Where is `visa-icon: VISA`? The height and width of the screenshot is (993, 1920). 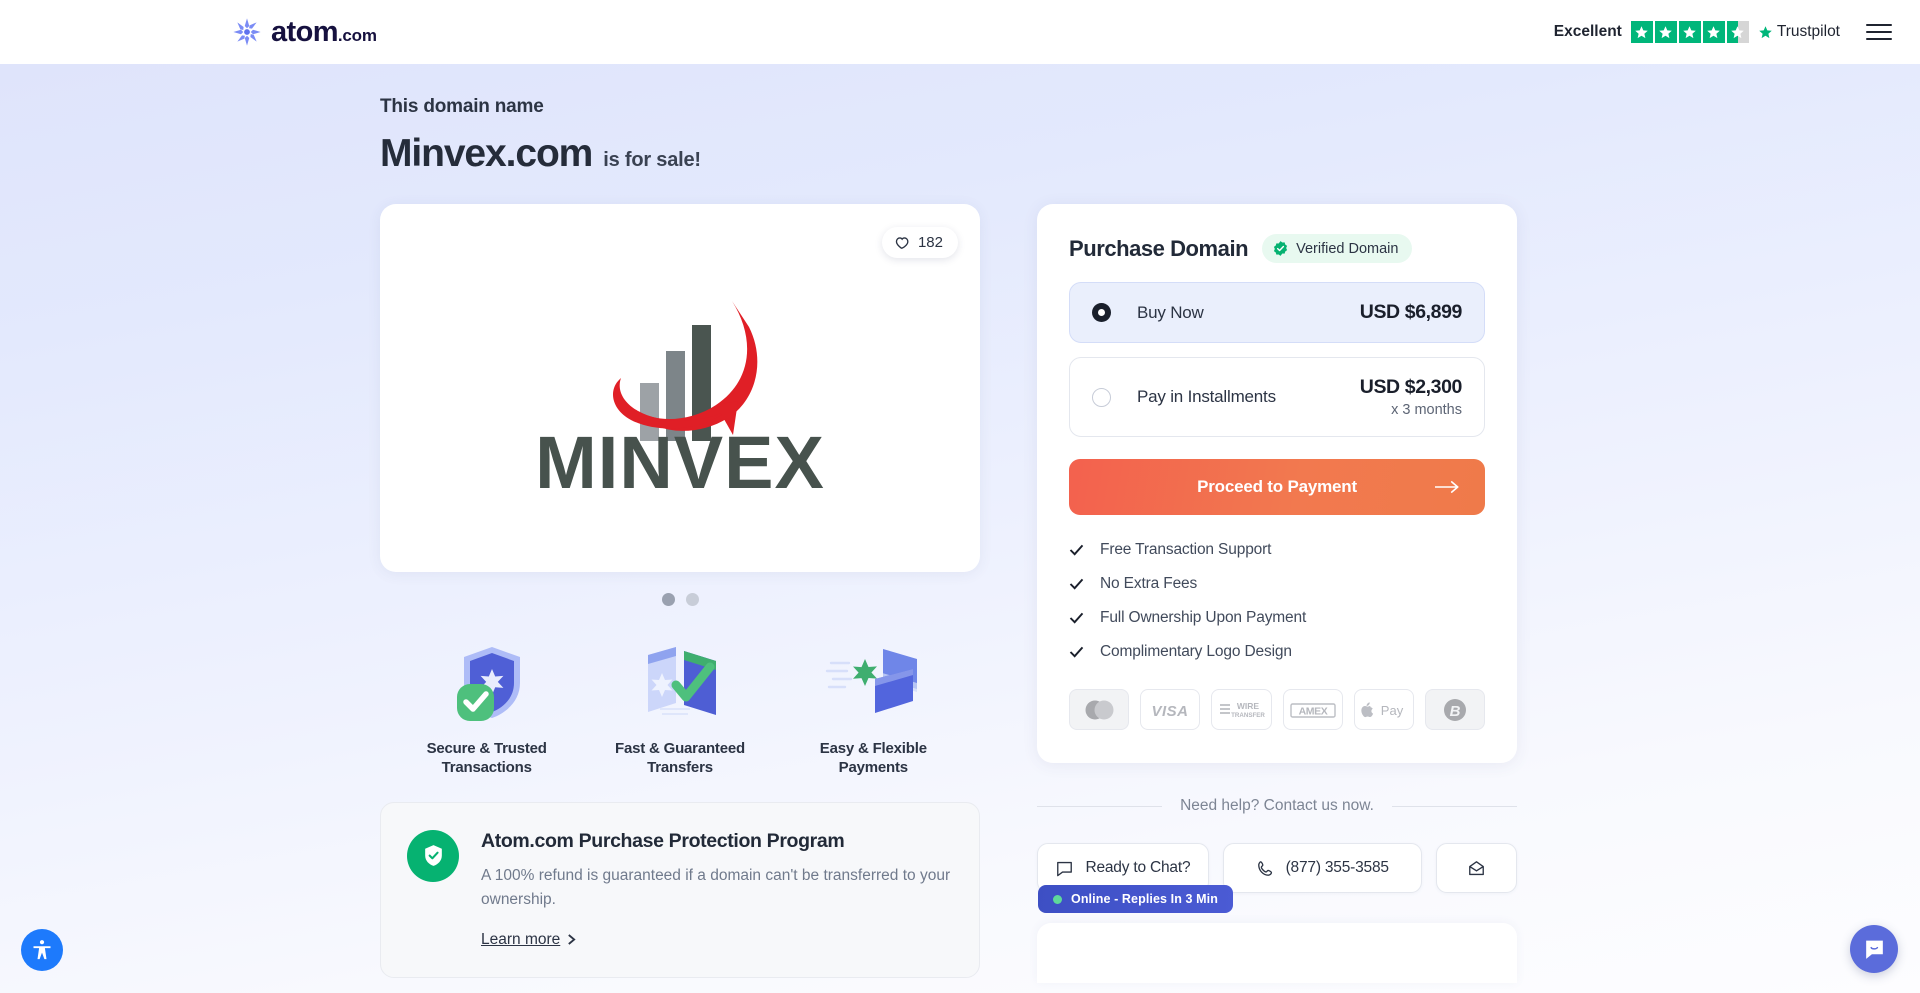 visa-icon: VISA is located at coordinates (1170, 709).